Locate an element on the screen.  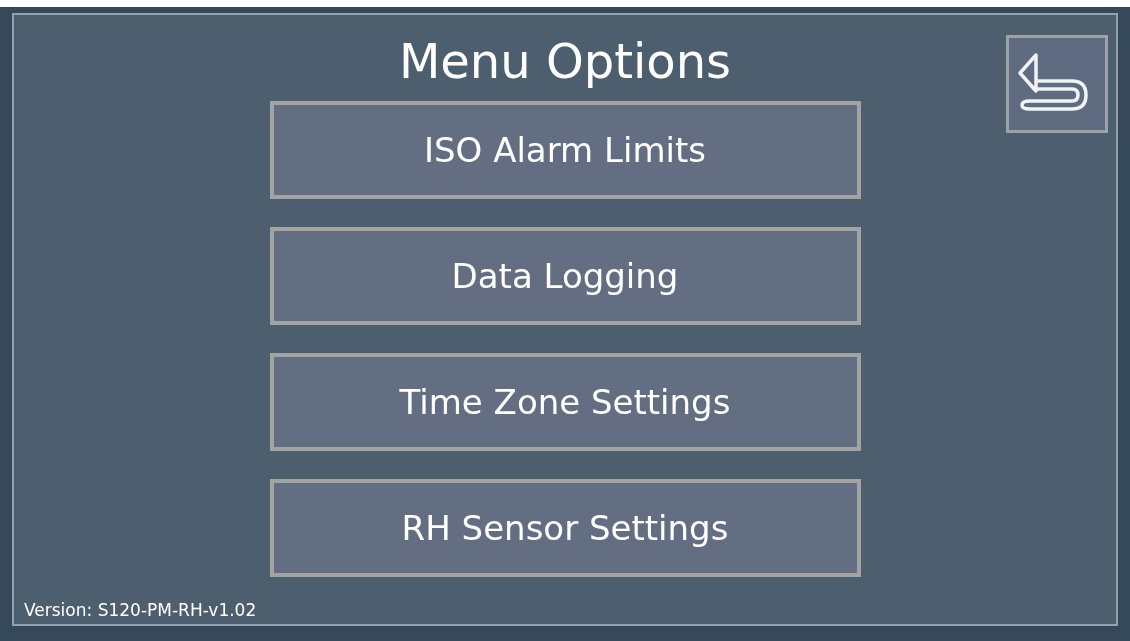
back-button is located at coordinates (1057, 84).